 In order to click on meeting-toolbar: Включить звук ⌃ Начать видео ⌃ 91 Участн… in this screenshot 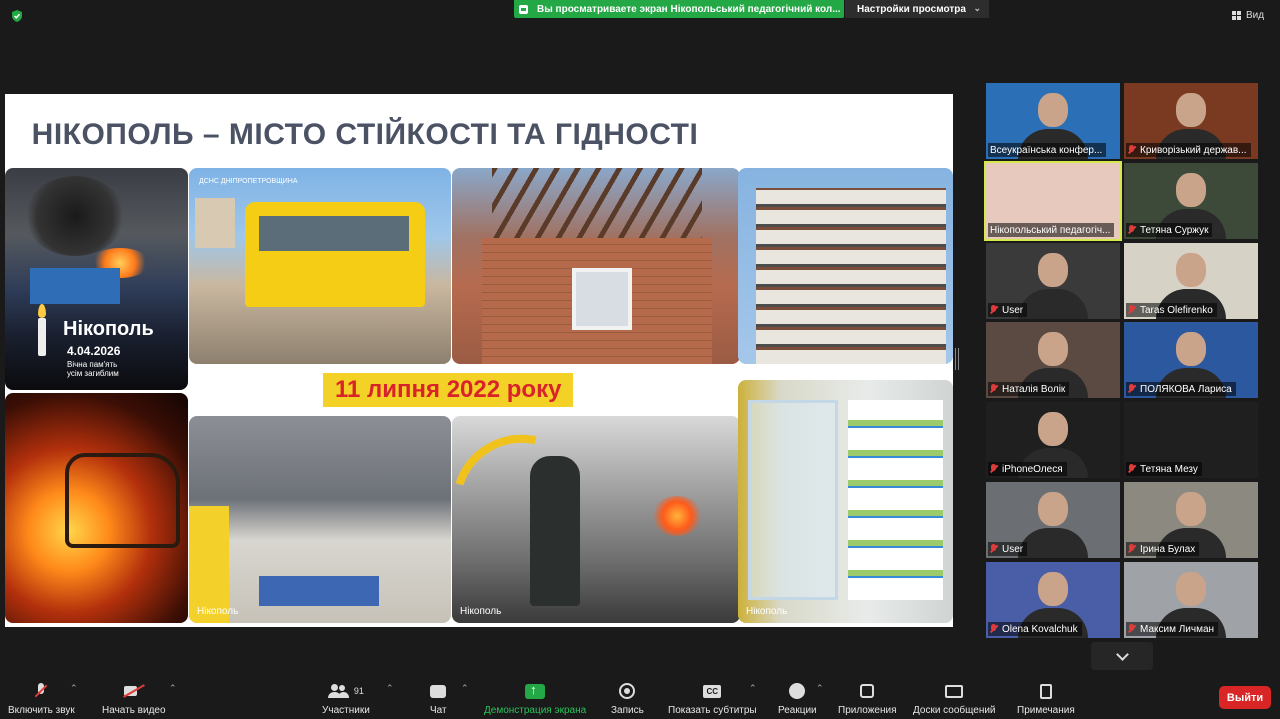, I will do `click(640, 696)`.